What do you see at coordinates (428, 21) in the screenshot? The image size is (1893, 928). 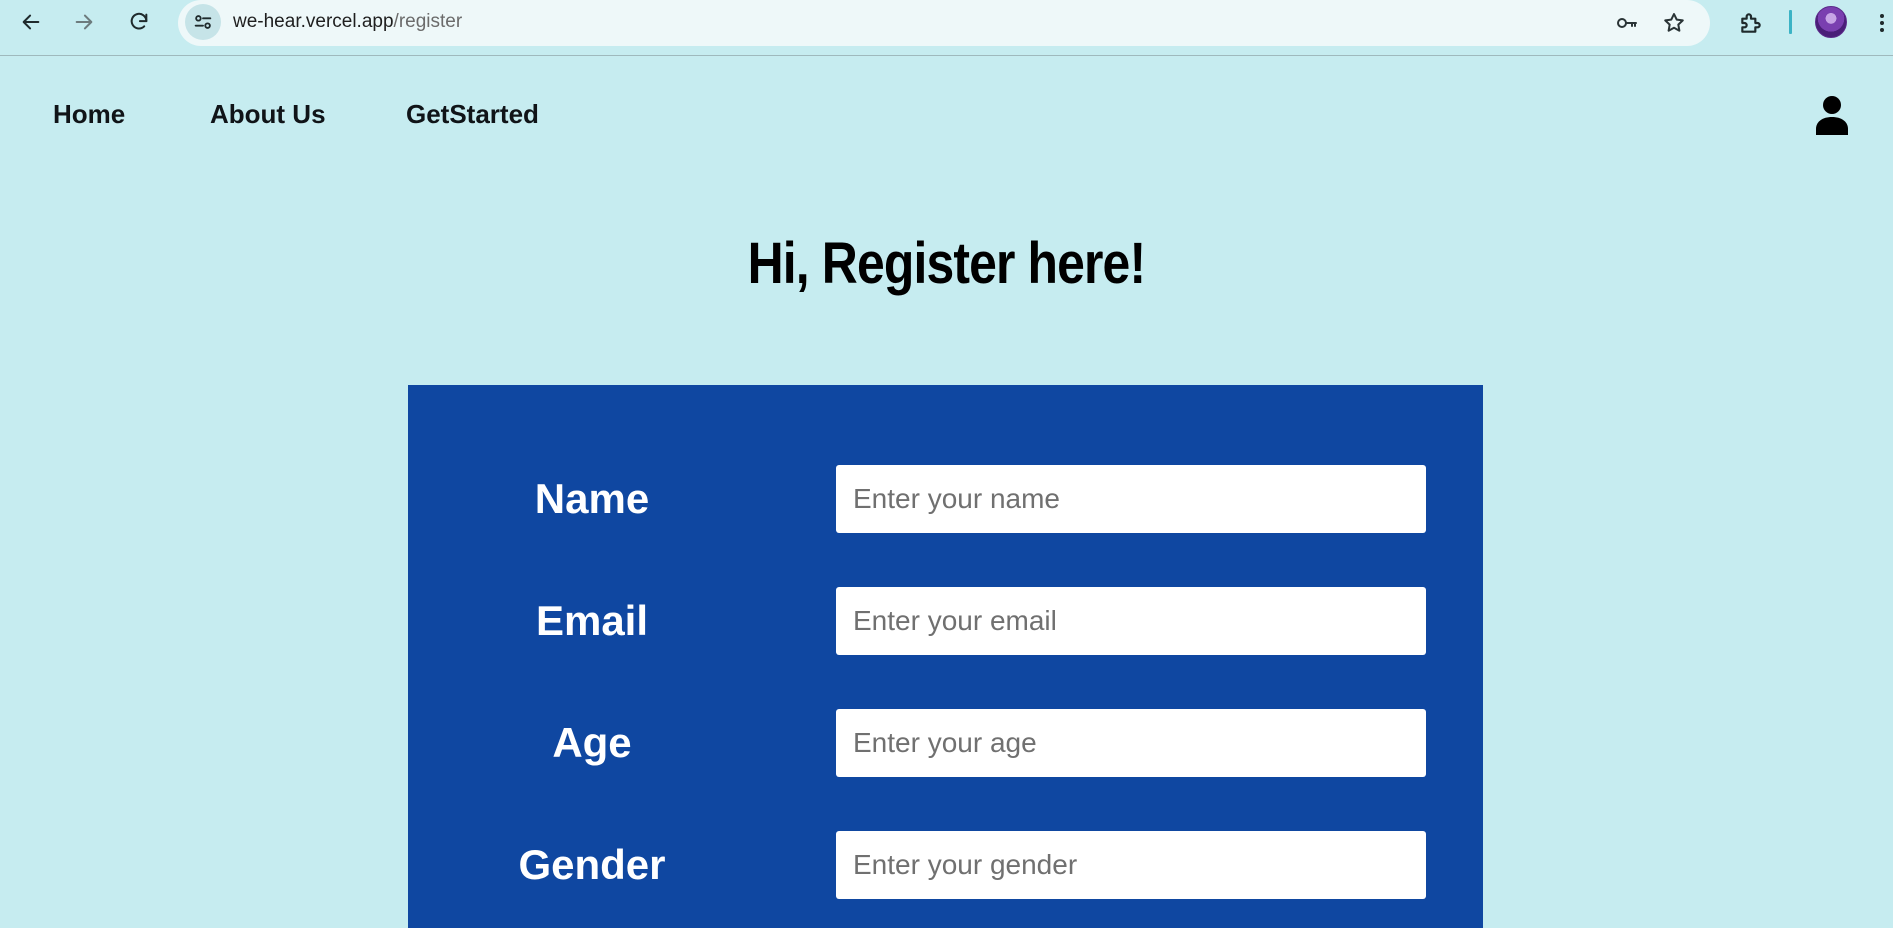 I see `url-path: /register` at bounding box center [428, 21].